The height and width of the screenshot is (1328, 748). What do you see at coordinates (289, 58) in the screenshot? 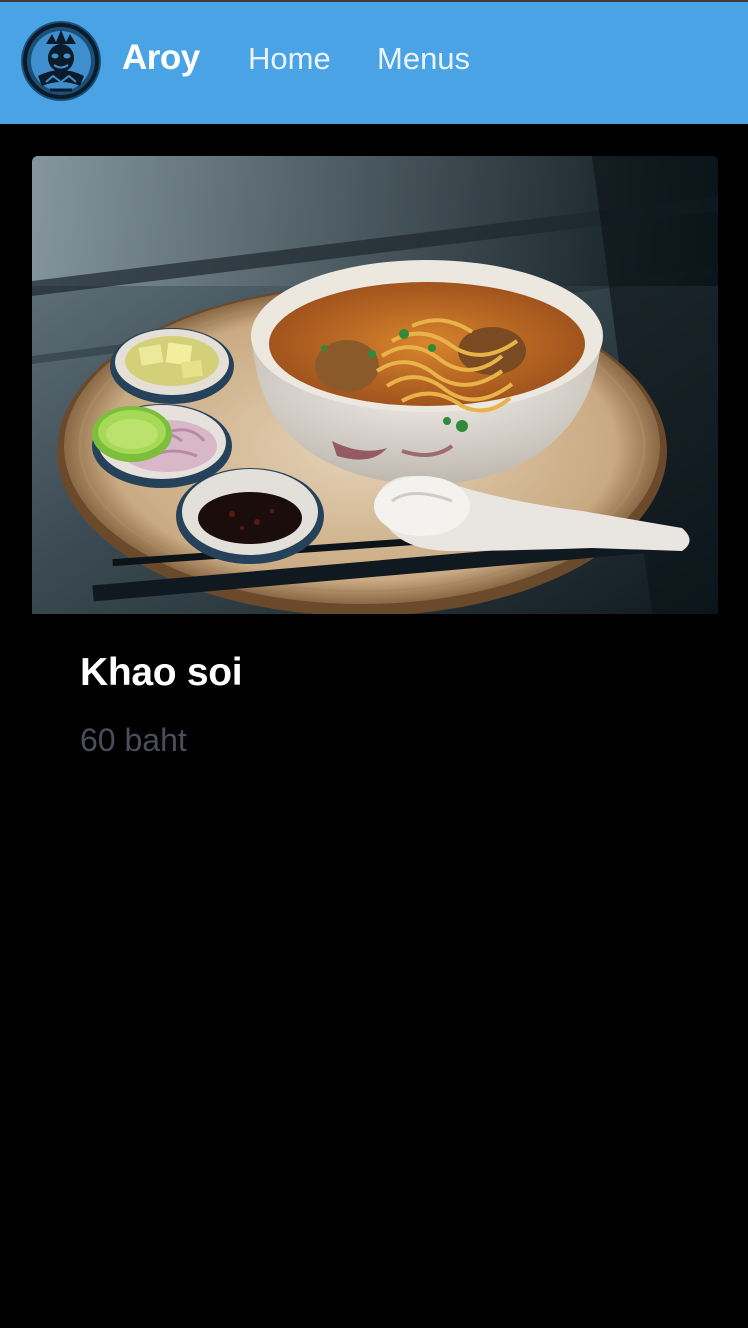
I see `nav-link-home: Home` at bounding box center [289, 58].